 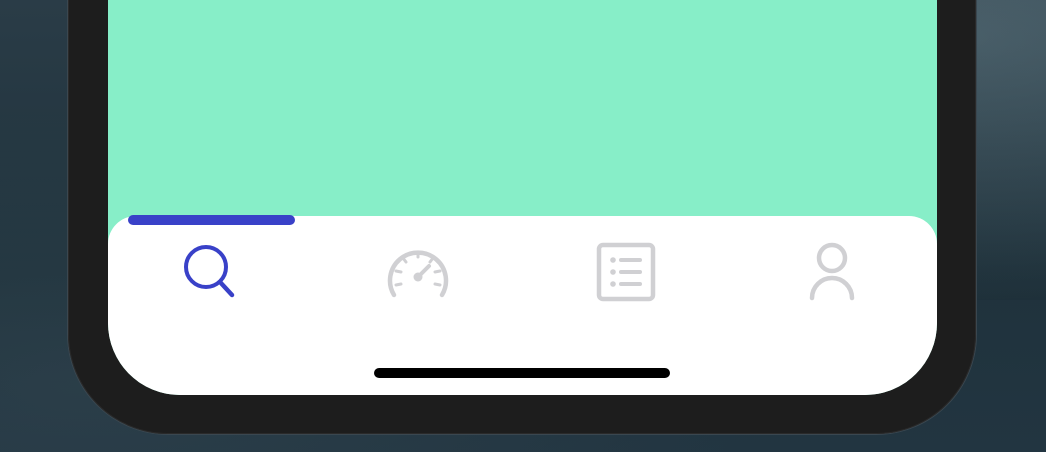 I want to click on tab-speedometer, so click(x=418, y=272).